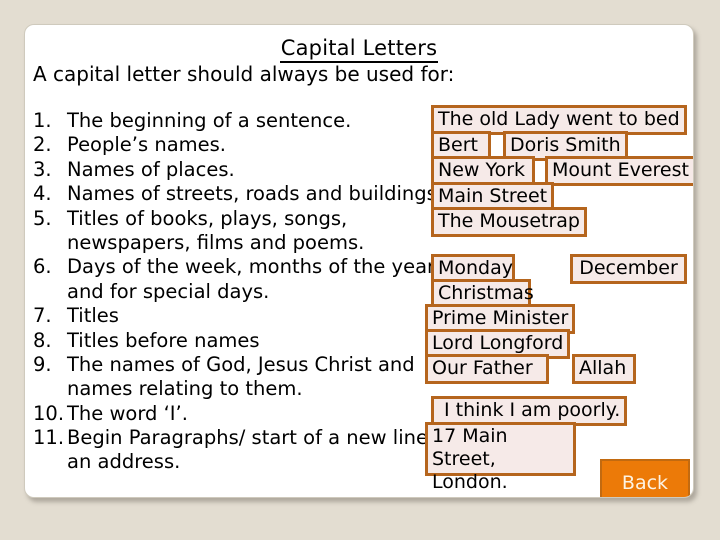 This screenshot has width=720, height=540. I want to click on list-item-label: The names of God, Jesus Christ and, so click(241, 364).